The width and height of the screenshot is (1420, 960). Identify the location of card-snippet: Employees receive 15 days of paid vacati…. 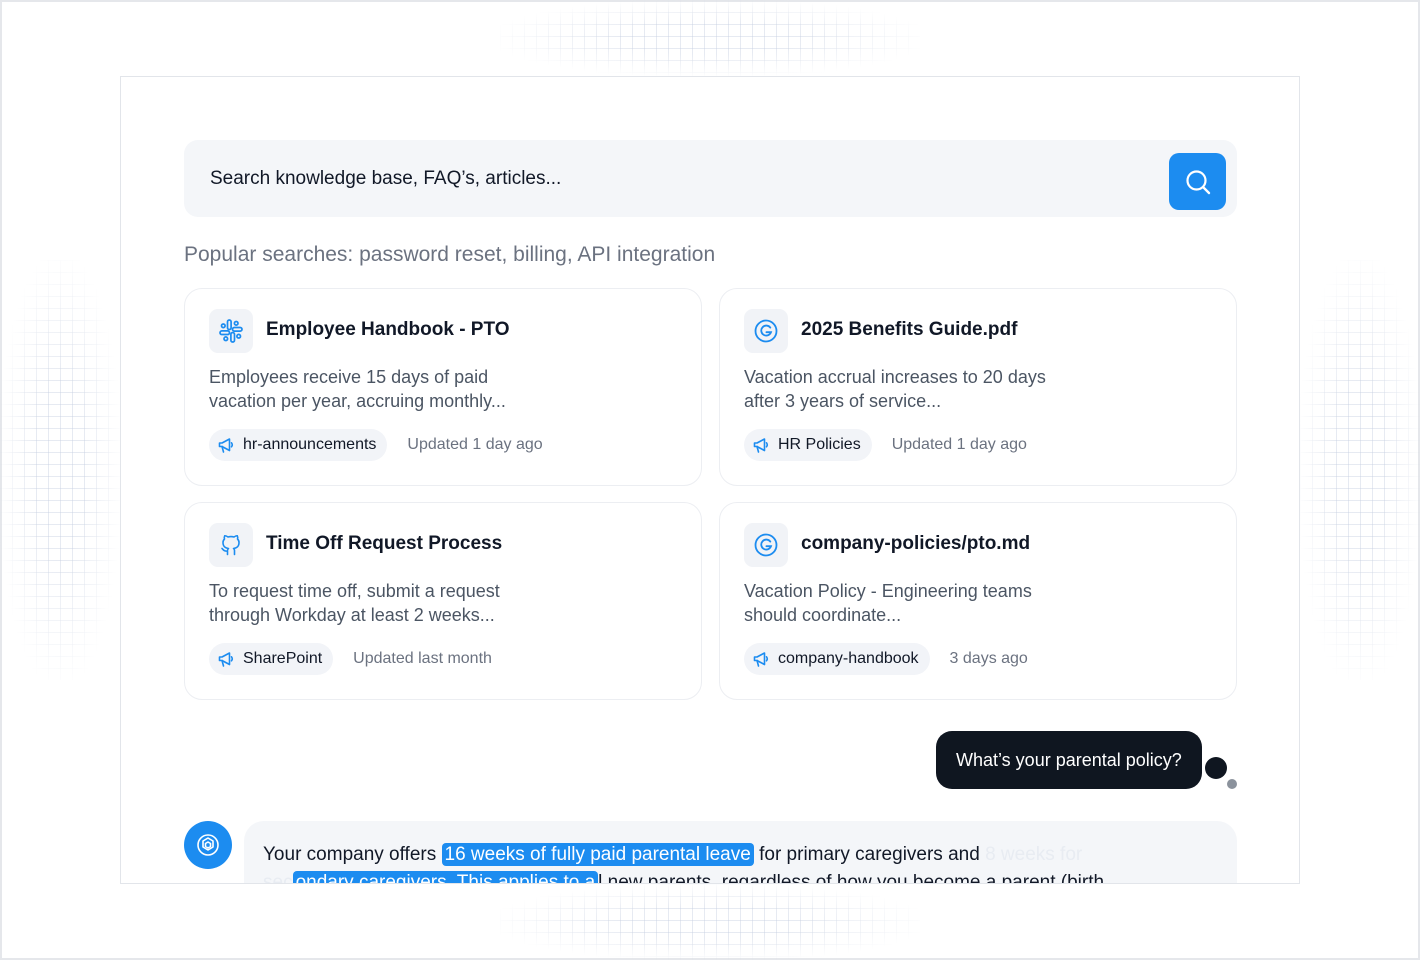
(409, 389).